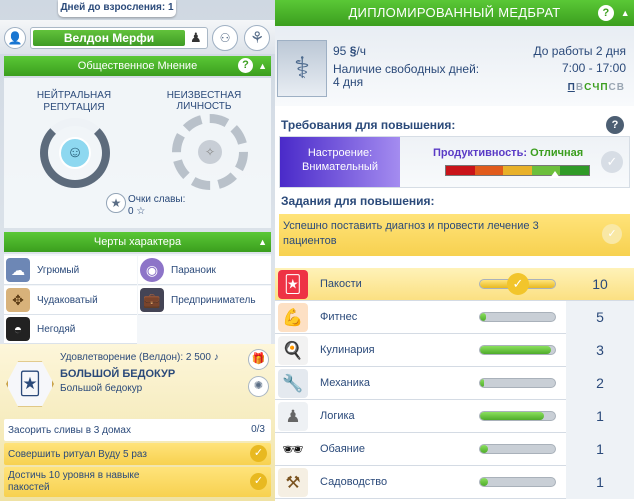  I want to click on promotion-requirements-title: Требования для повышения:, so click(368, 125).